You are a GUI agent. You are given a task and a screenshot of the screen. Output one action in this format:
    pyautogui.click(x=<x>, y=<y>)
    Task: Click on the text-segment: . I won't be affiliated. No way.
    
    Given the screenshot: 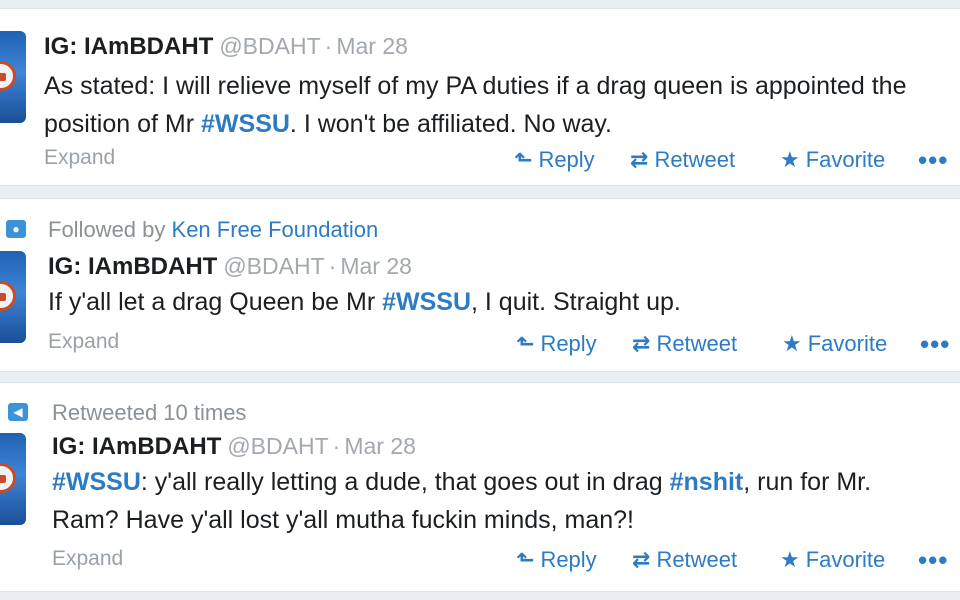 What is the action you would take?
    pyautogui.click(x=450, y=124)
    